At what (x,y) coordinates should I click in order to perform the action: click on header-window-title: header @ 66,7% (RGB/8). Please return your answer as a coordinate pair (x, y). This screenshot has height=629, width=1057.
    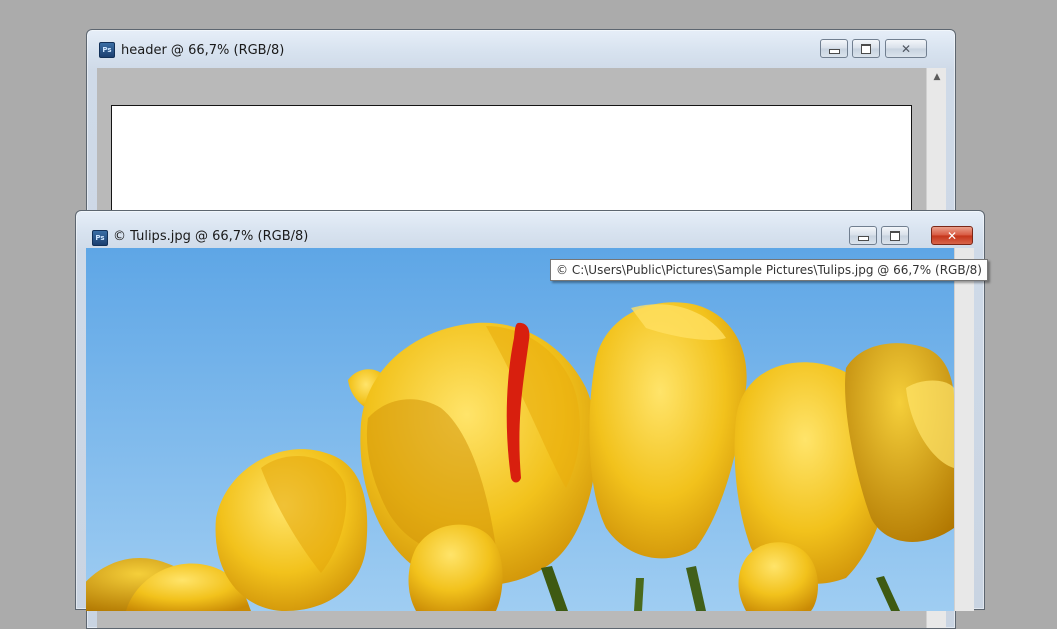
    Looking at the image, I should click on (203, 50).